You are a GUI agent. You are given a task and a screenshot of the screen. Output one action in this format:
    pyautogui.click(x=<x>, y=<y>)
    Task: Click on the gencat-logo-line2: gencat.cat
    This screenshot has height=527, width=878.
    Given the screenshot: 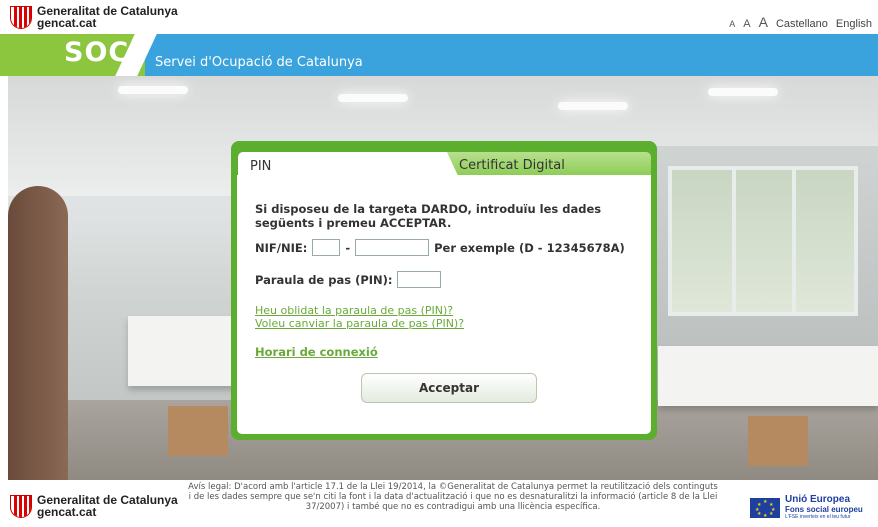 What is the action you would take?
    pyautogui.click(x=67, y=23)
    